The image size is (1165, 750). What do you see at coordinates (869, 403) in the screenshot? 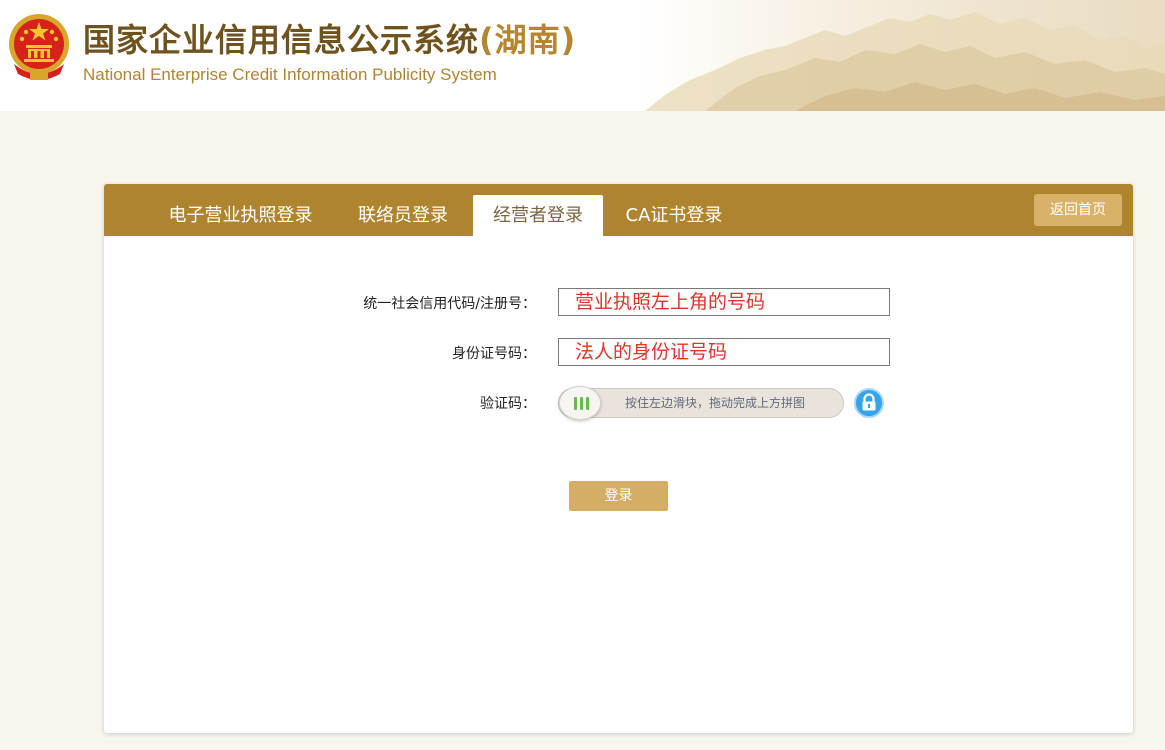
I see `lock-icon` at bounding box center [869, 403].